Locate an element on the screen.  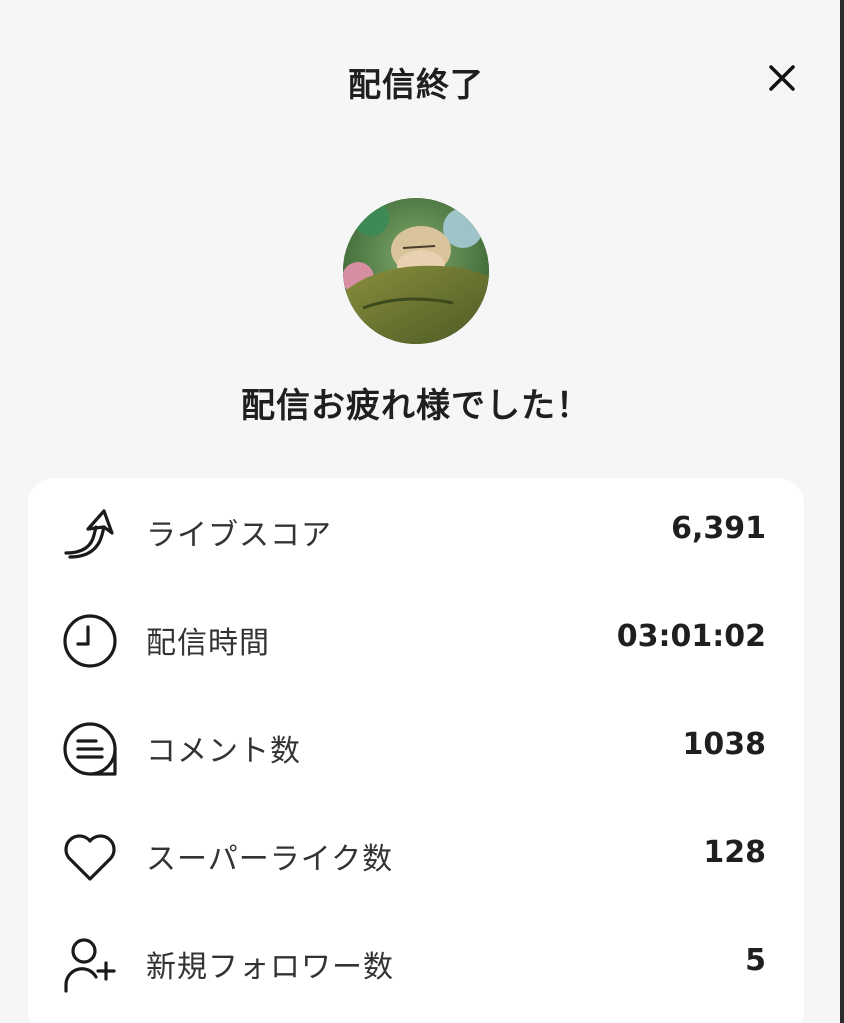
stat-value: 5 is located at coordinates (755, 960).